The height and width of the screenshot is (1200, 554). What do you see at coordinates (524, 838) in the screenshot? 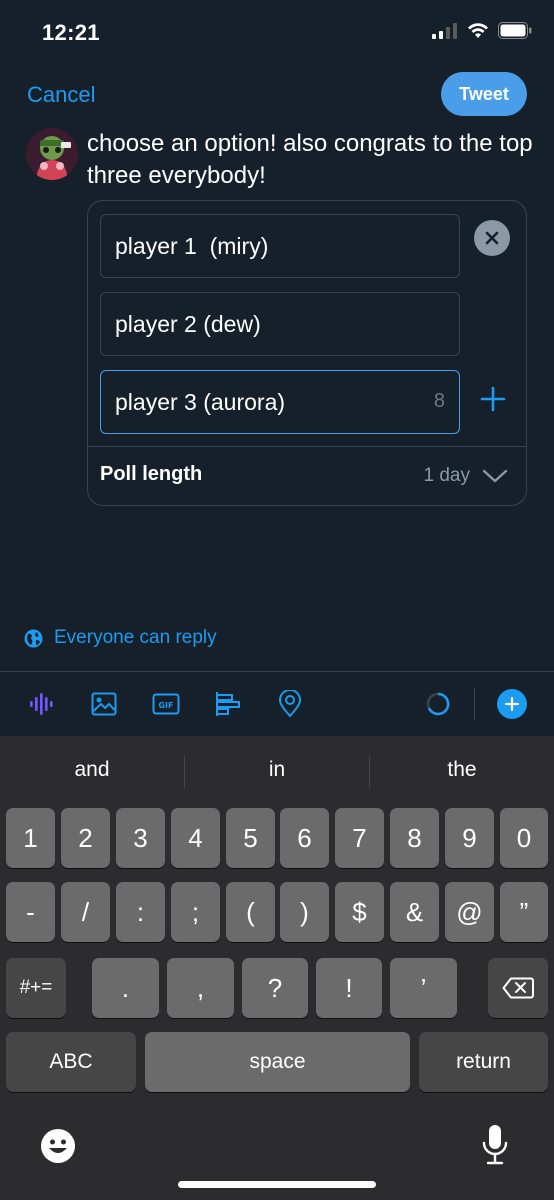
I see `key-0: 0` at bounding box center [524, 838].